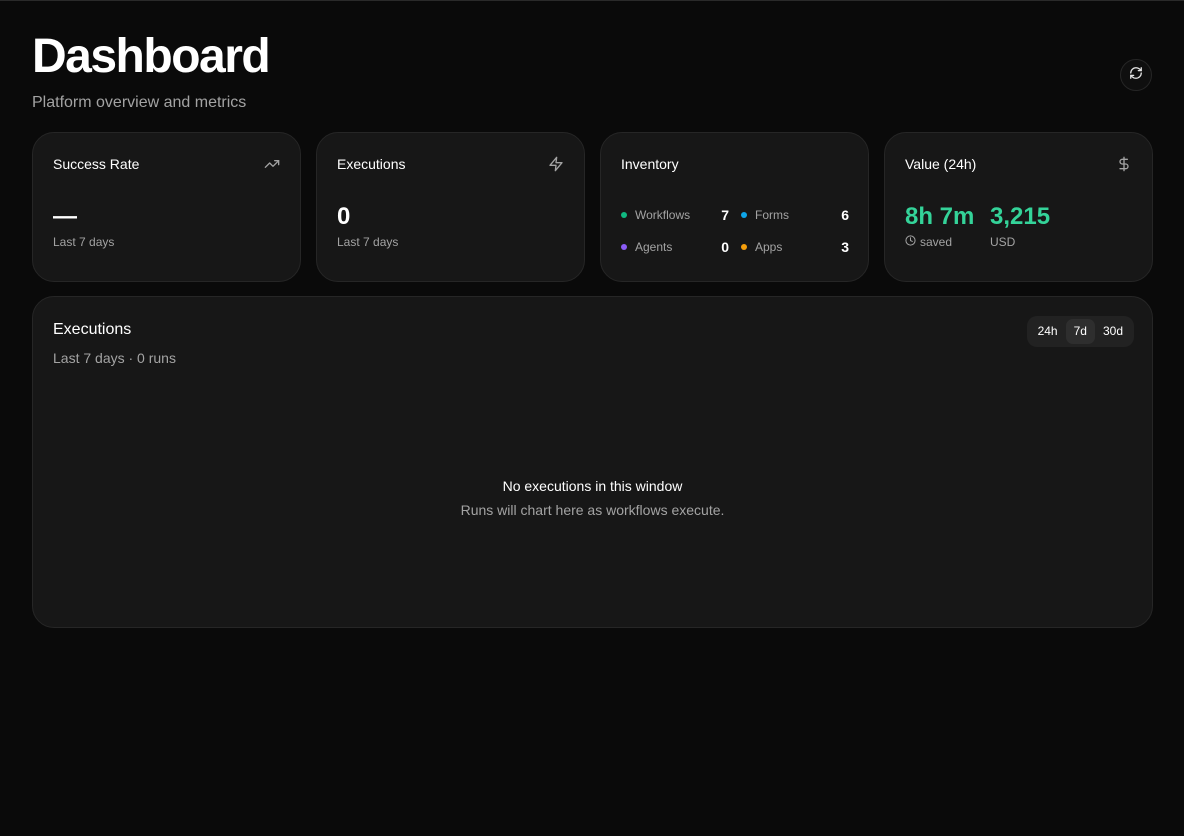  I want to click on inventory-label: Agents, so click(654, 247).